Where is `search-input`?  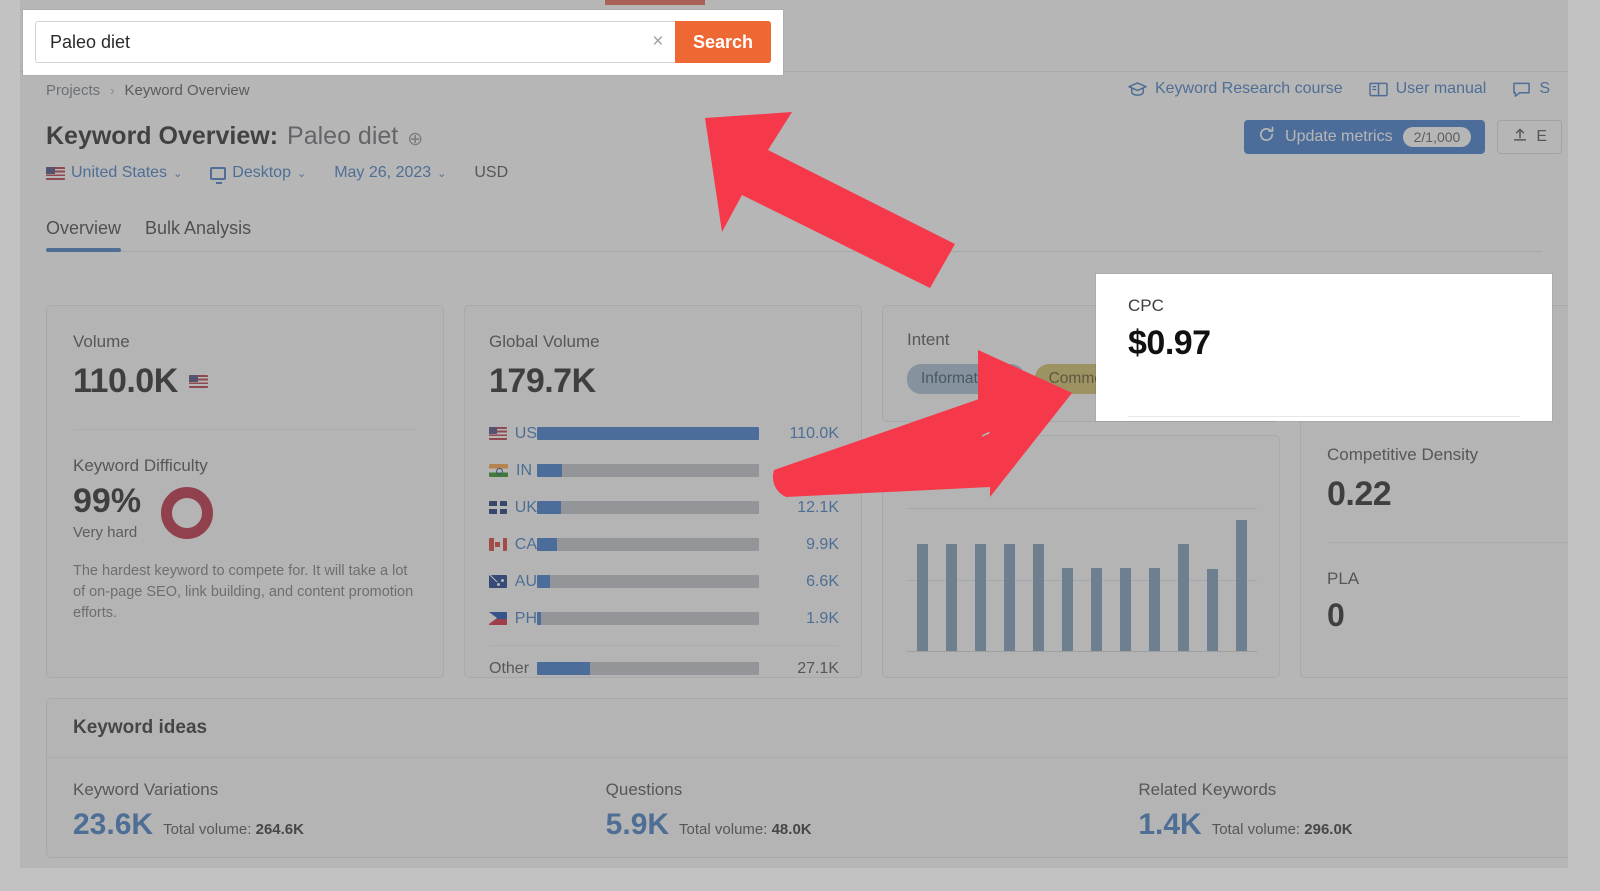 search-input is located at coordinates (338, 42).